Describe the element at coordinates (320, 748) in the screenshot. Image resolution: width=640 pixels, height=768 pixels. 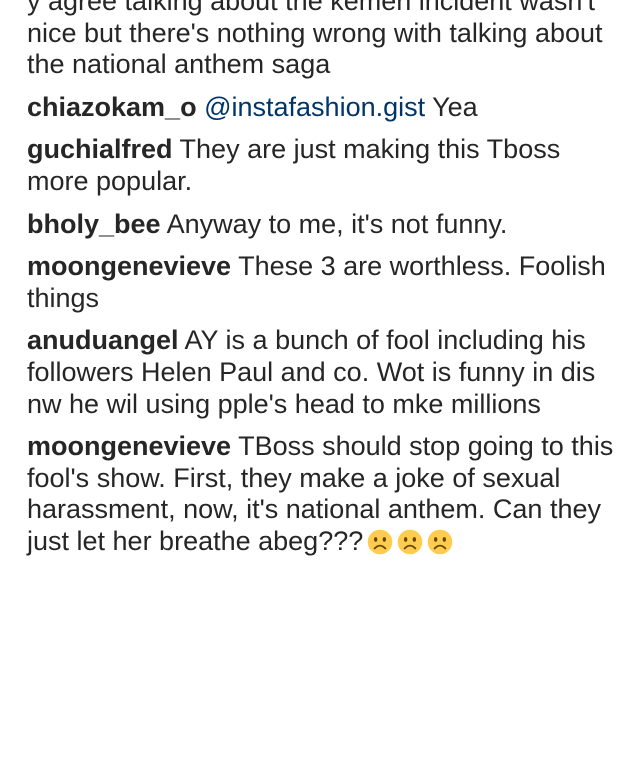
I see `bottom-fade` at that location.